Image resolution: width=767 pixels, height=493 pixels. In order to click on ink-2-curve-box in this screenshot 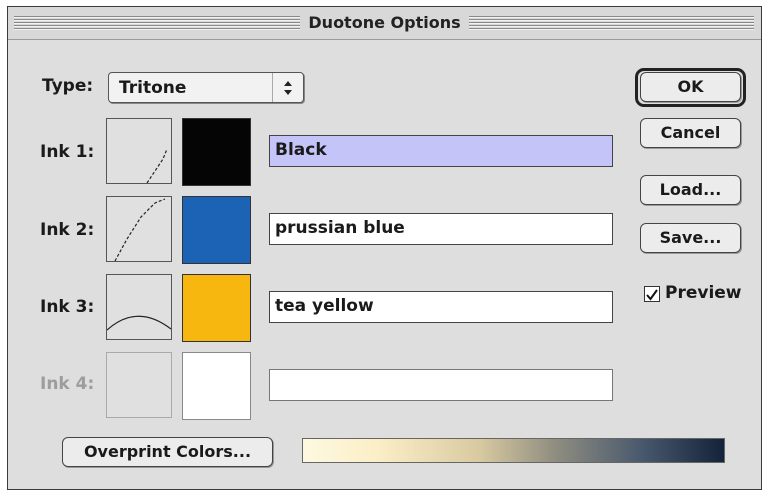, I will do `click(139, 229)`.